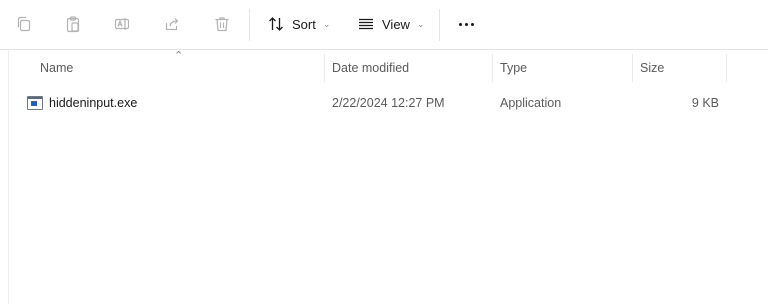  I want to click on file-name: hiddeninput.exe, so click(93, 103).